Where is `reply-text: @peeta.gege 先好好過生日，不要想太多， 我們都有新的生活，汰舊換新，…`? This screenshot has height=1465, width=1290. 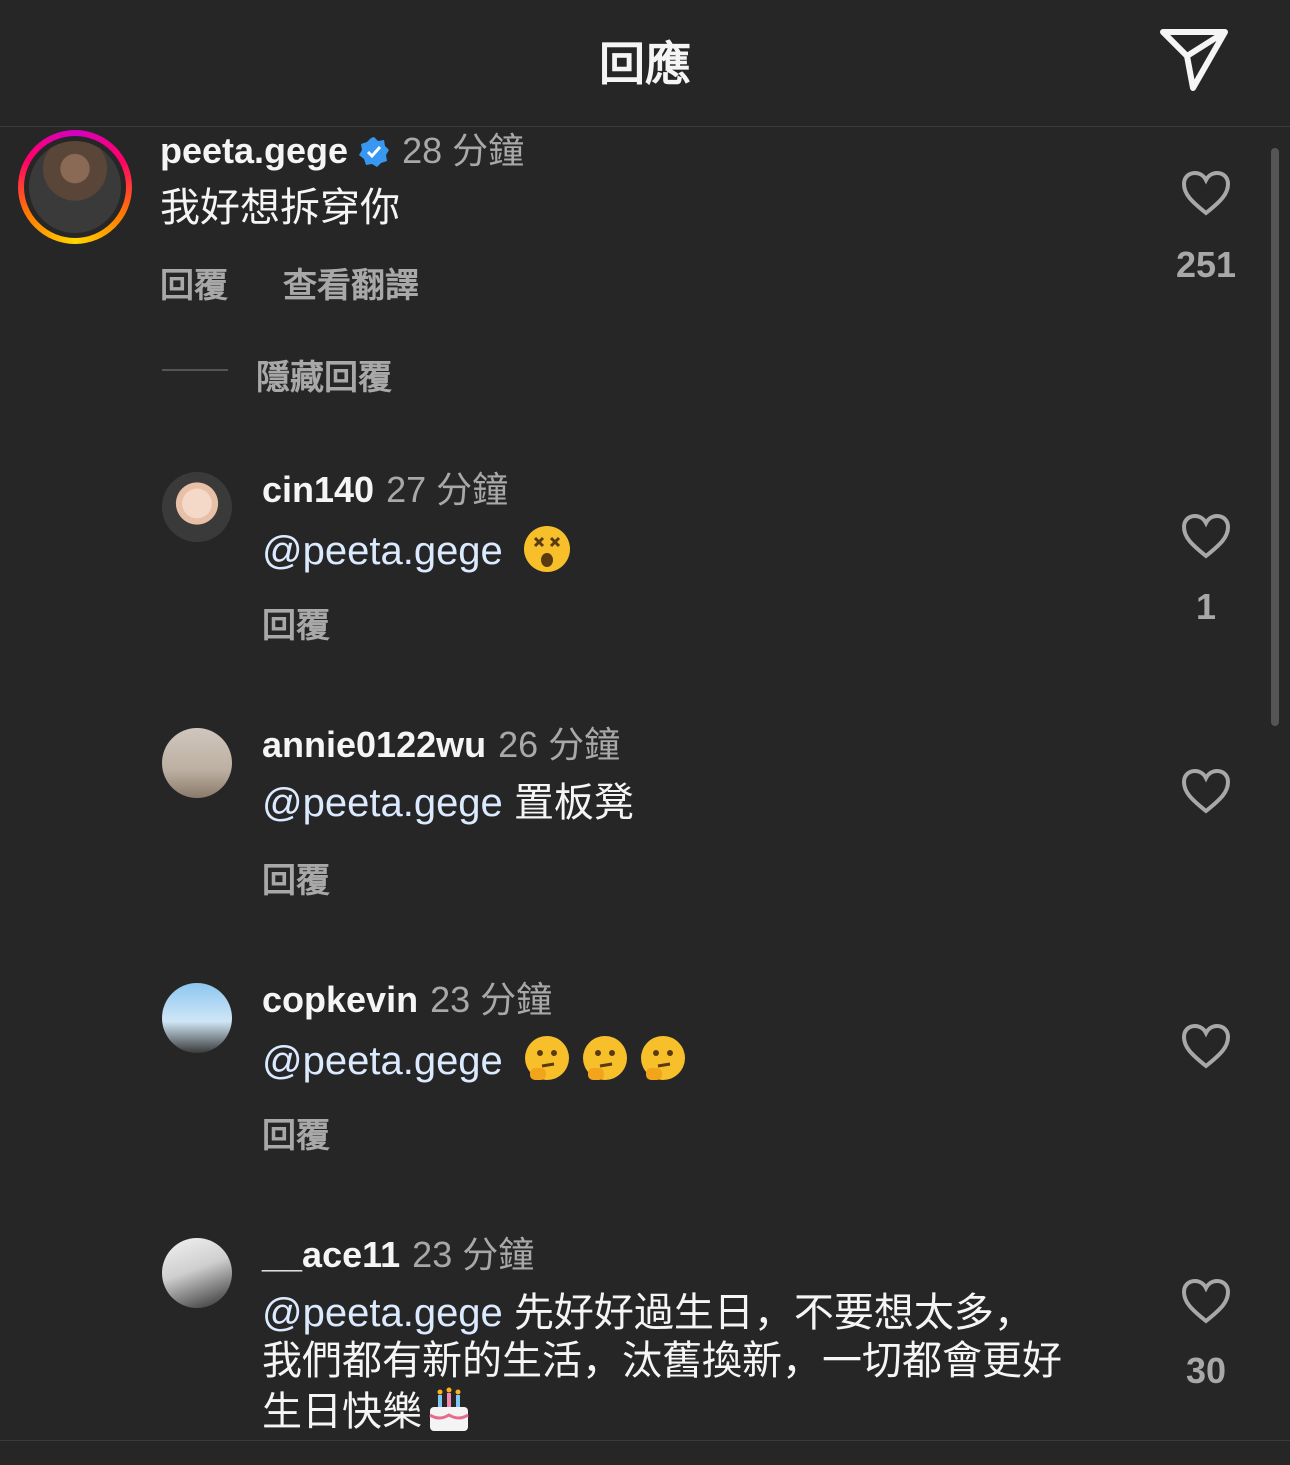 reply-text: @peeta.gege 先好好過生日，不要想太多， 我們都有新的生活，汰舊換新，… is located at coordinates (702, 1362).